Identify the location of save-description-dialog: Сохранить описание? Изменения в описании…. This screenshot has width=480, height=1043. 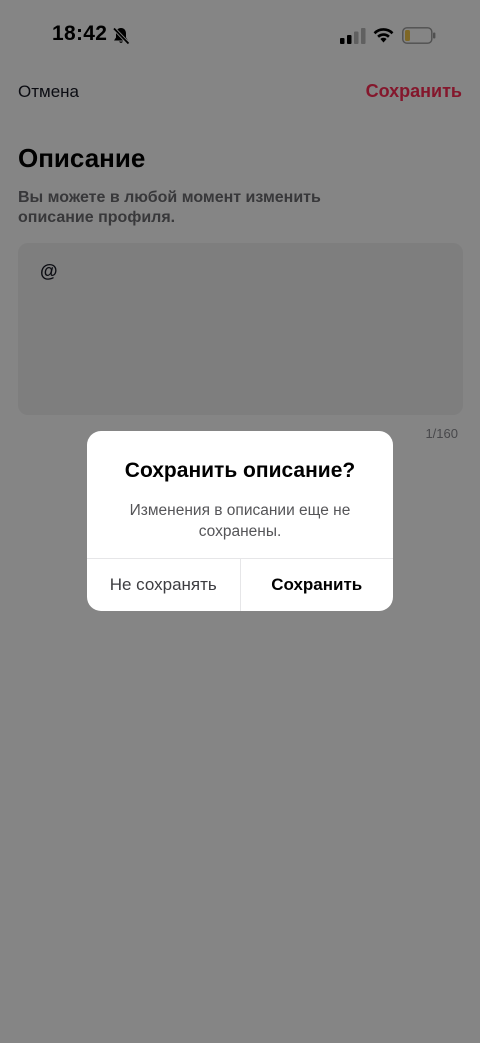
(240, 521).